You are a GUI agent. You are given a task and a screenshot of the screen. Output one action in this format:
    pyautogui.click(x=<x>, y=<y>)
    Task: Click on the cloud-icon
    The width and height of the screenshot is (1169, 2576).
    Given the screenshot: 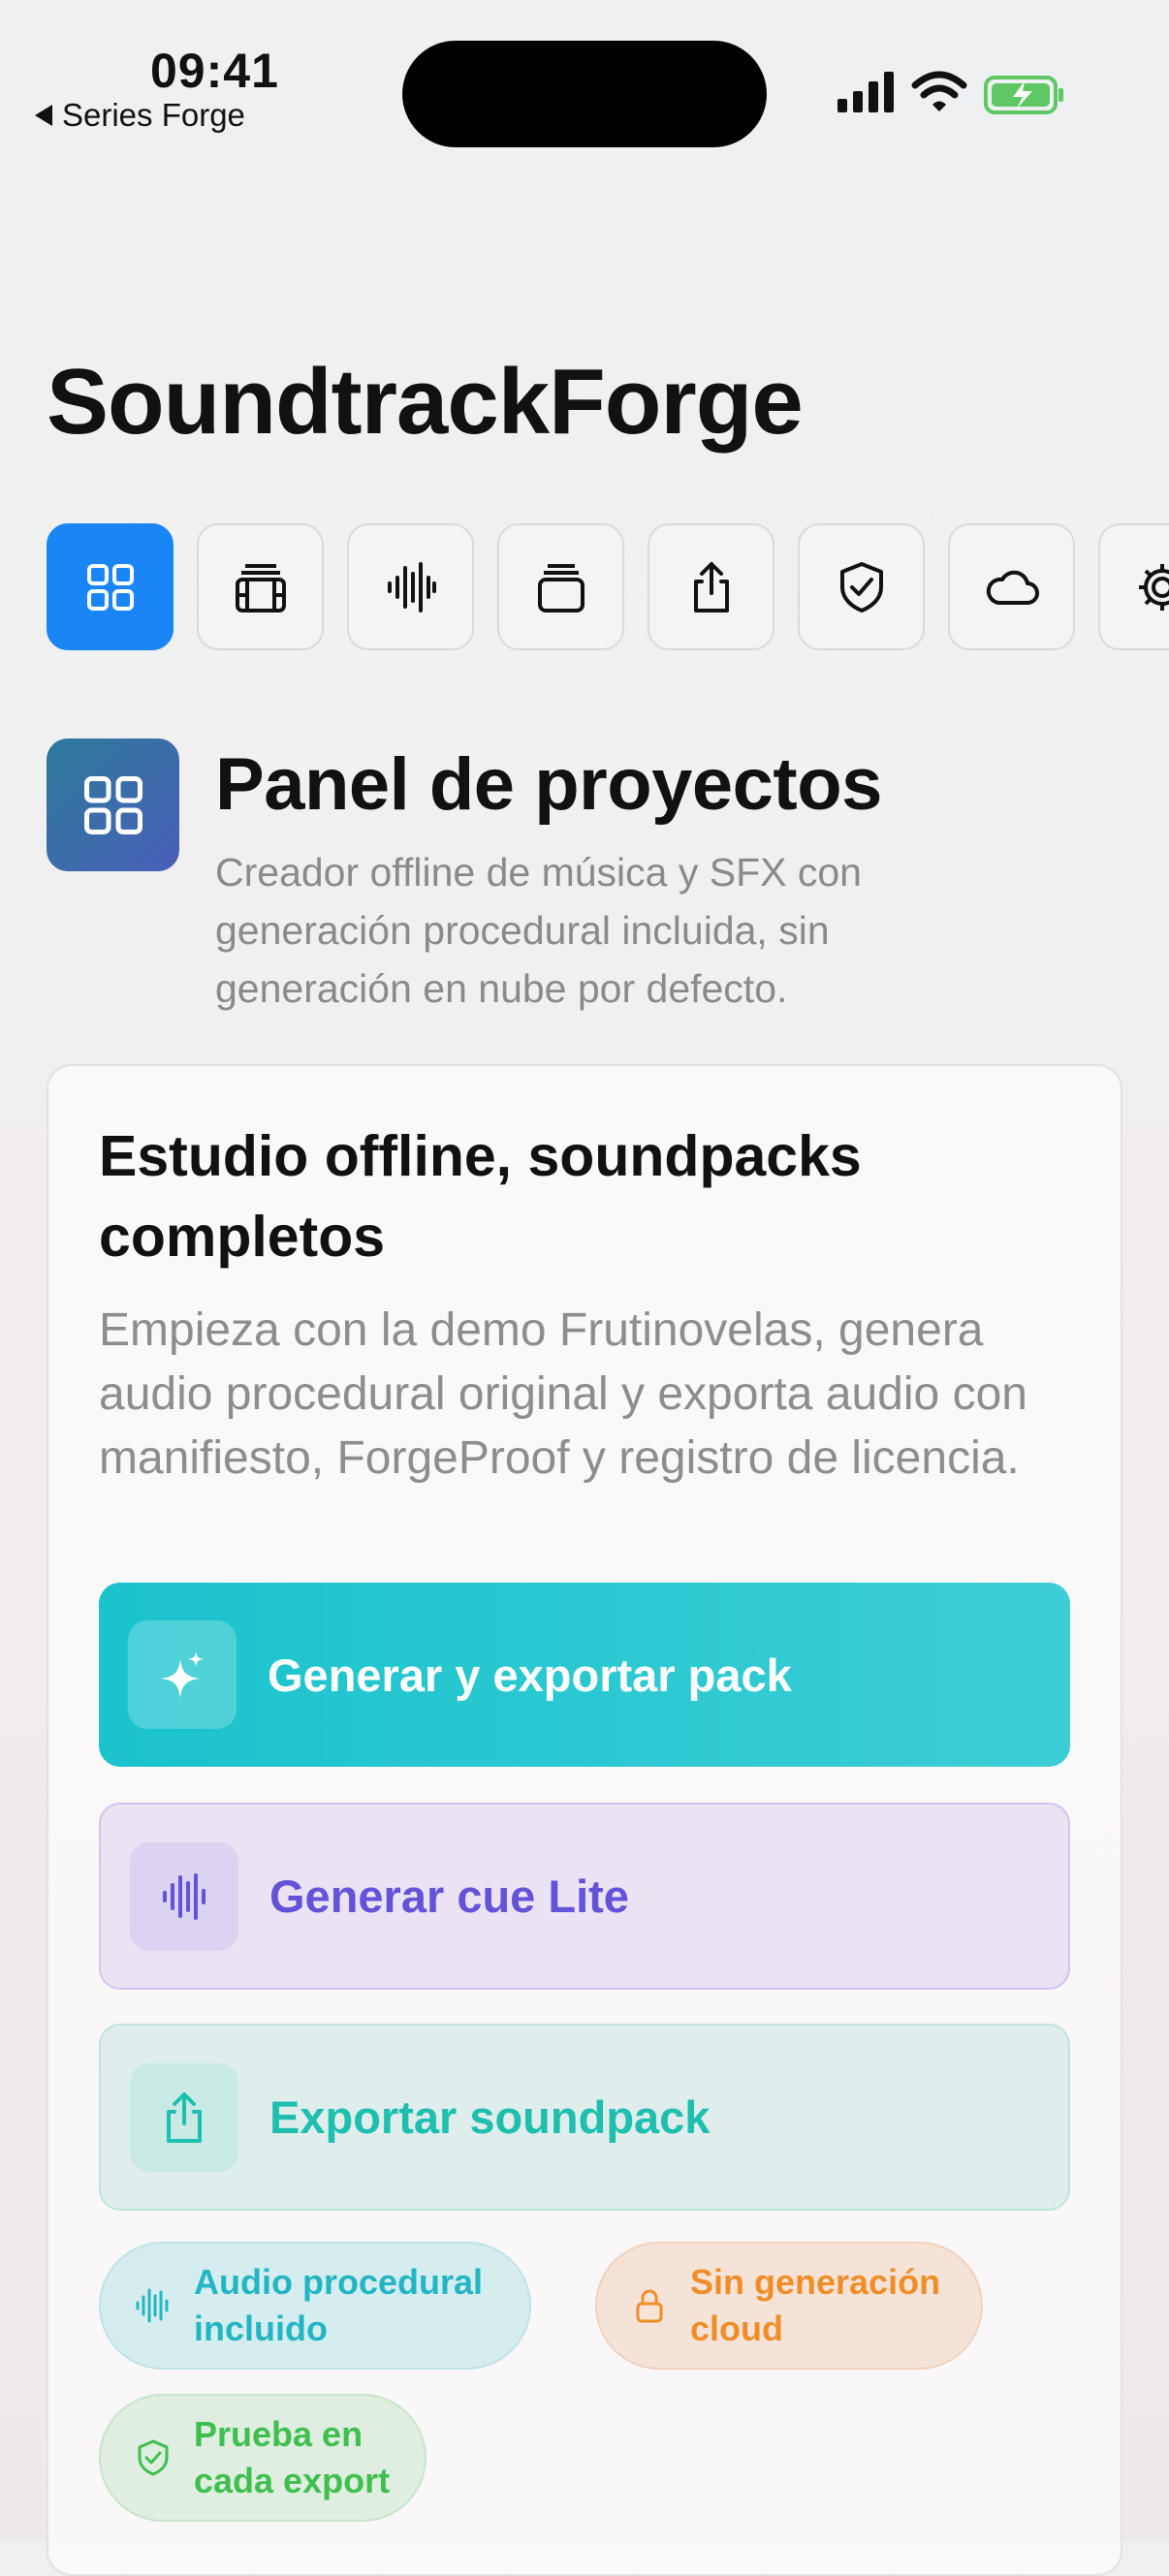 What is the action you would take?
    pyautogui.click(x=1012, y=587)
    